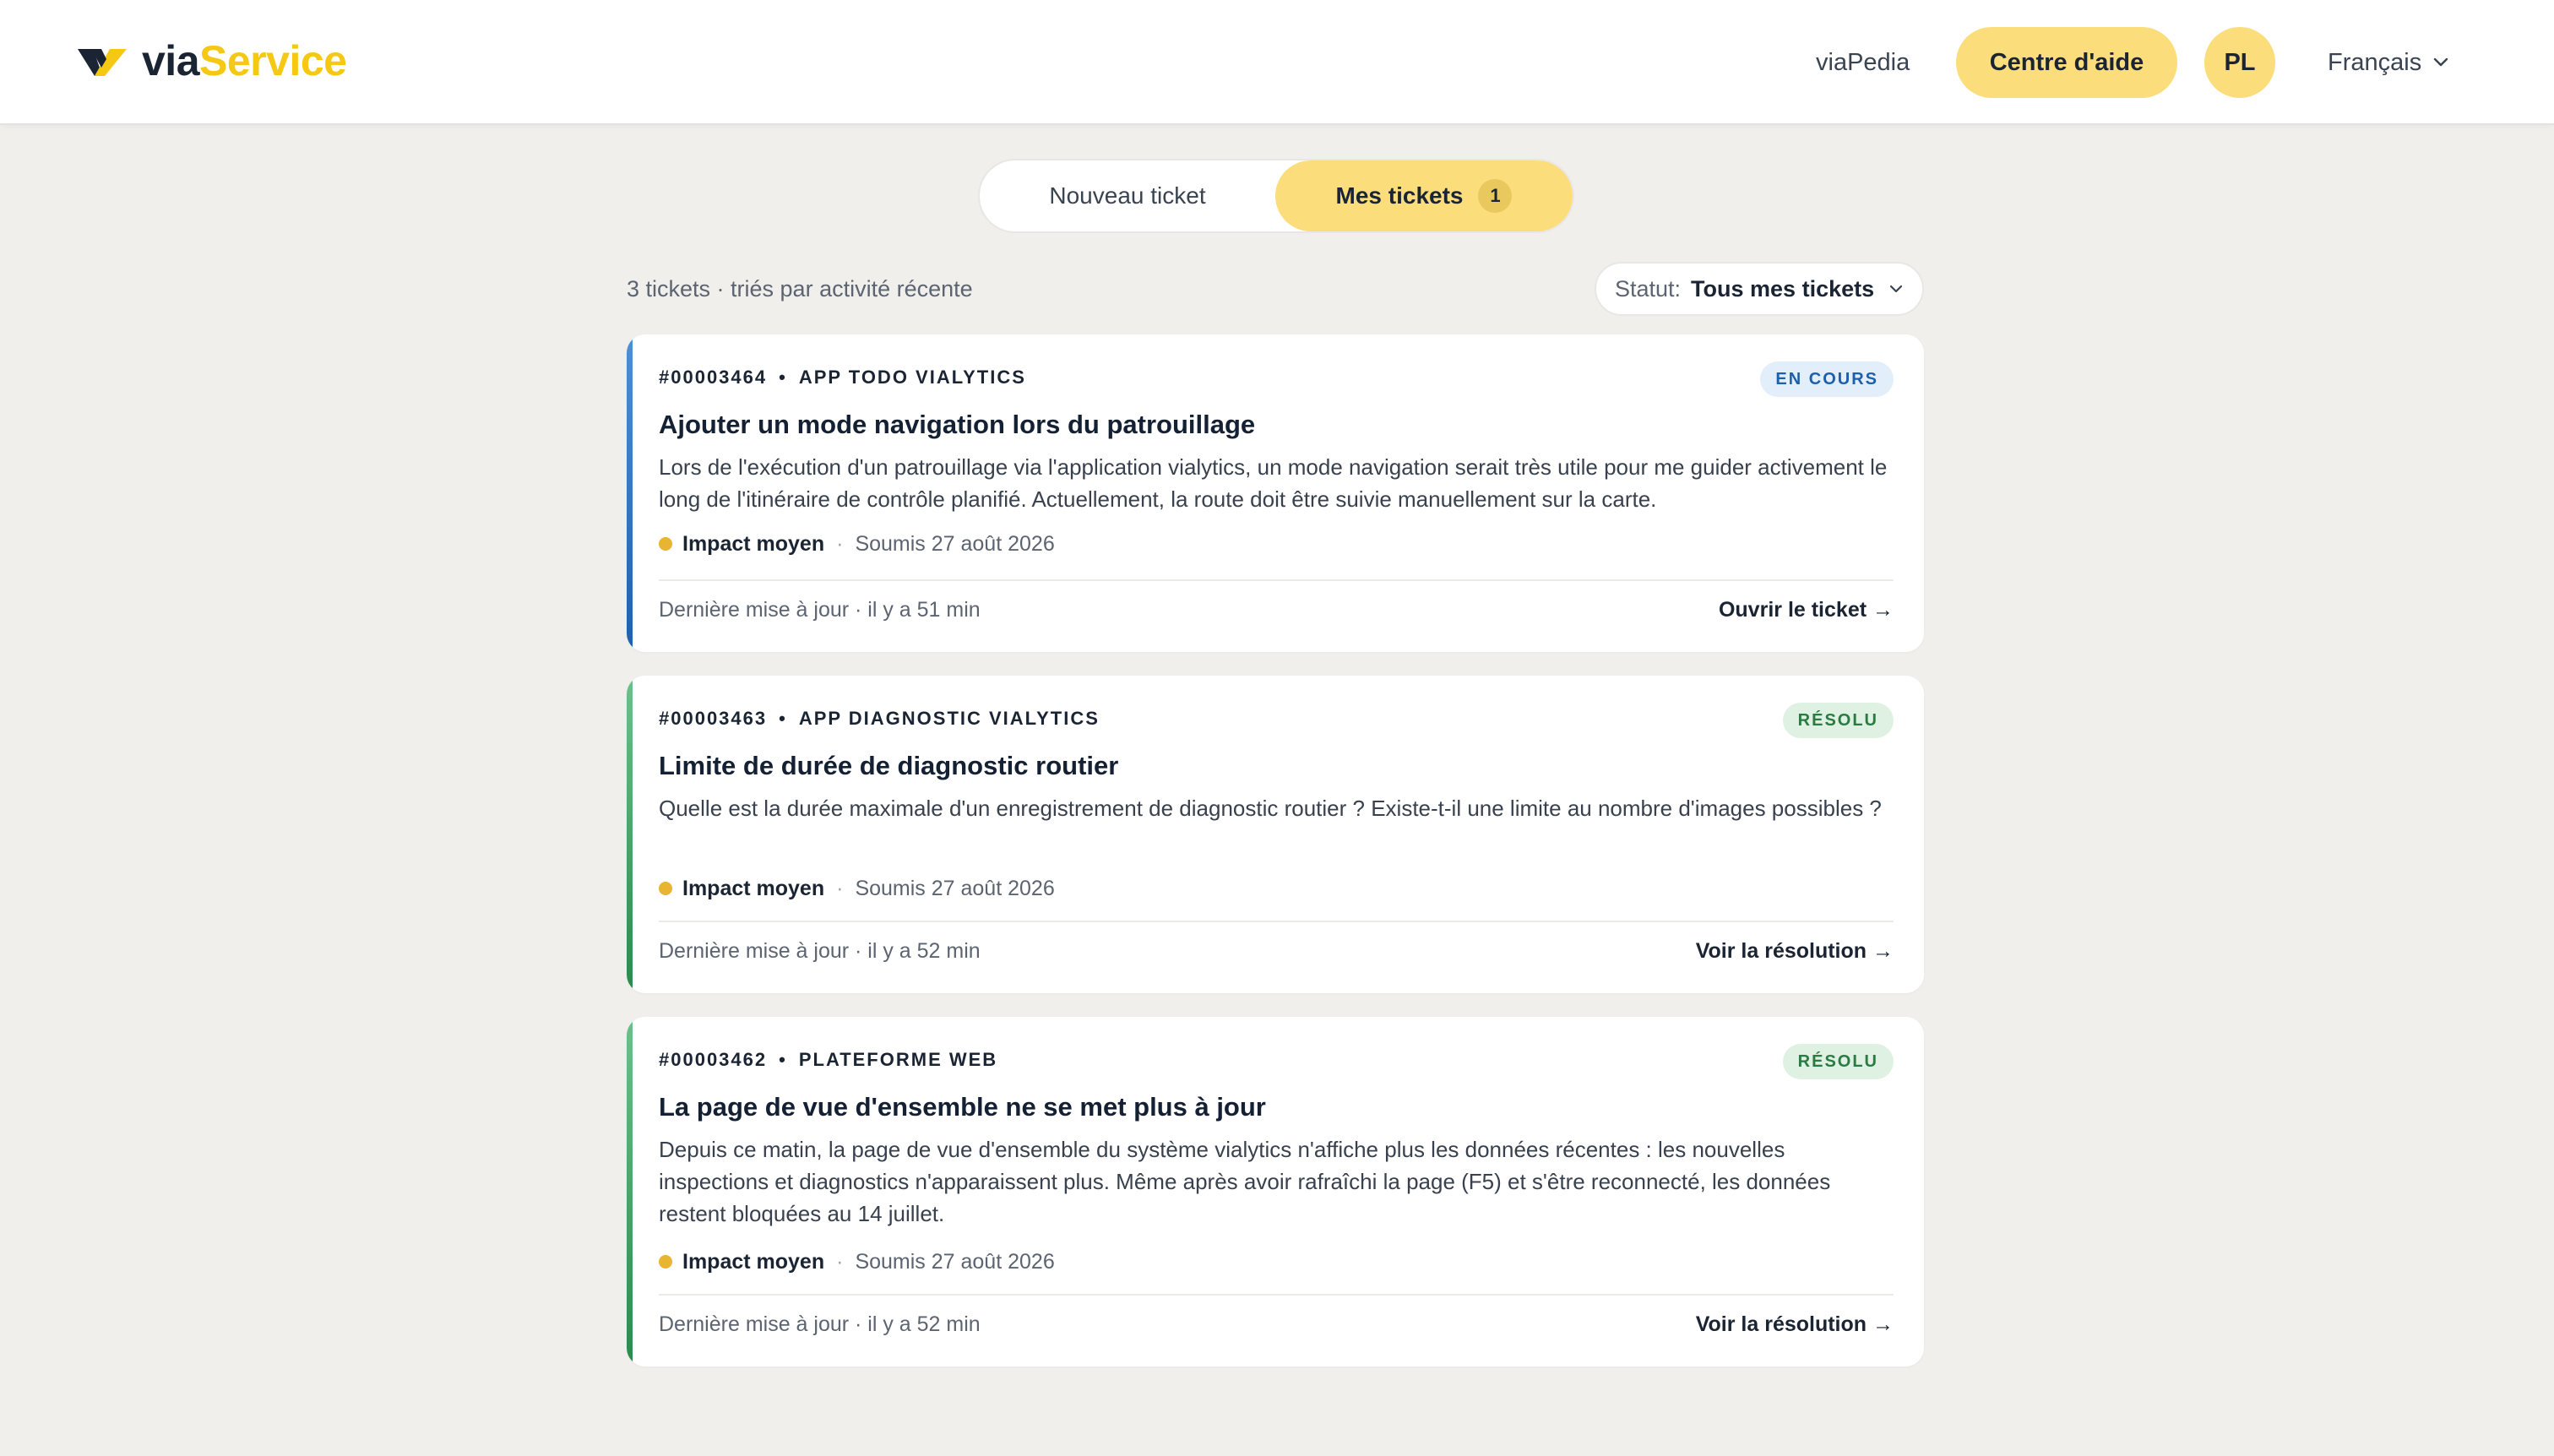  Describe the element at coordinates (912, 377) in the screenshot. I see `ticket-category: APP TODO VIALYTICS` at that location.